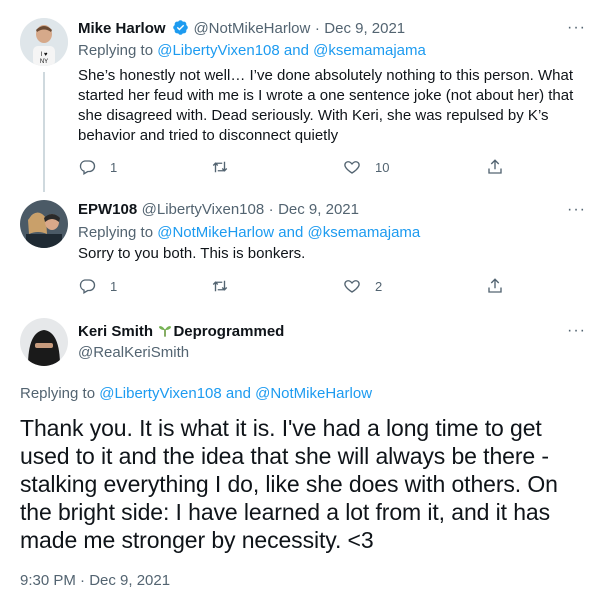 Image resolution: width=603 pixels, height=607 pixels. What do you see at coordinates (44, 42) in the screenshot?
I see `avatar: I ♥ NY` at bounding box center [44, 42].